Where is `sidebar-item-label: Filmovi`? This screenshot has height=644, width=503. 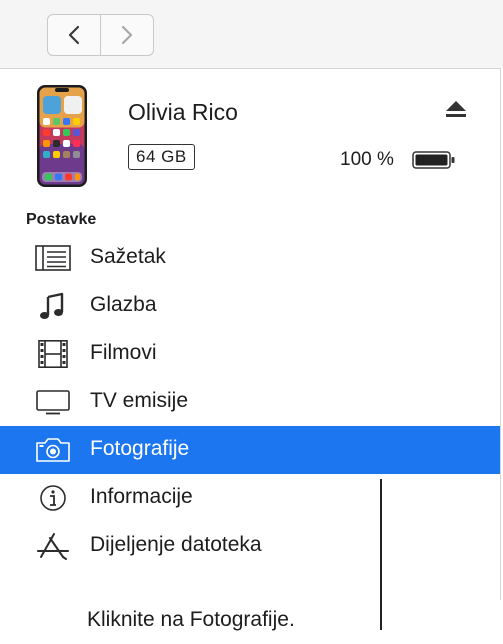 sidebar-item-label: Filmovi is located at coordinates (123, 352).